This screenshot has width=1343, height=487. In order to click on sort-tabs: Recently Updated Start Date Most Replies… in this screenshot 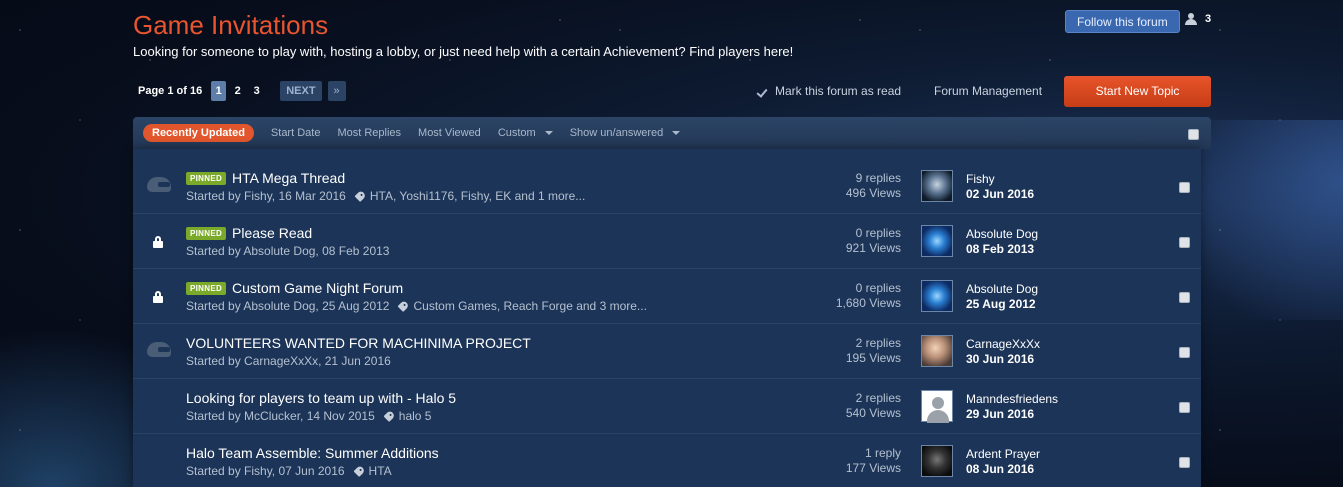, I will do `click(672, 133)`.